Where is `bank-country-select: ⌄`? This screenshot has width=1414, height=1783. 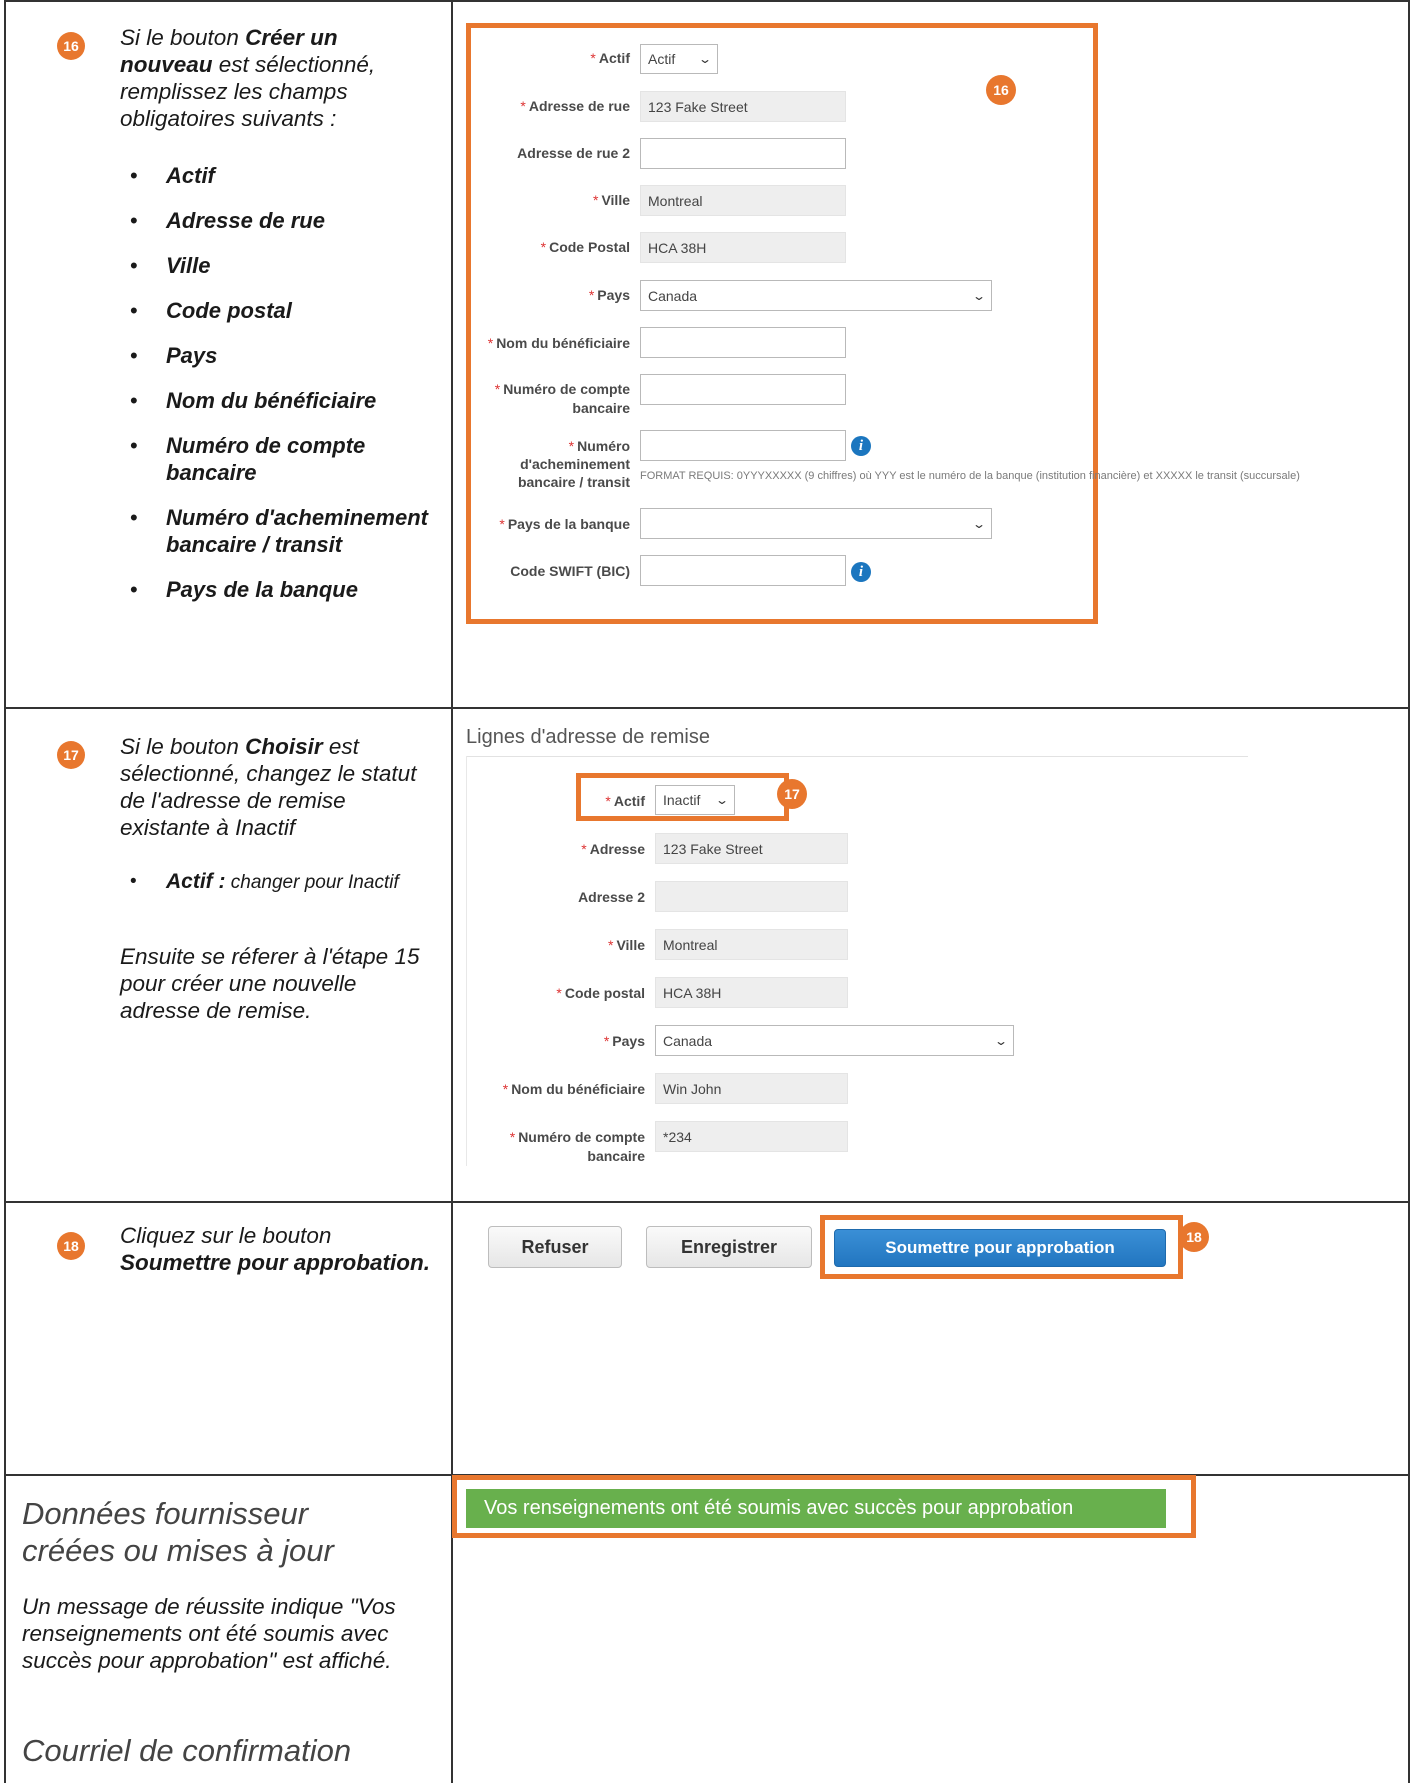 bank-country-select: ⌄ is located at coordinates (816, 523).